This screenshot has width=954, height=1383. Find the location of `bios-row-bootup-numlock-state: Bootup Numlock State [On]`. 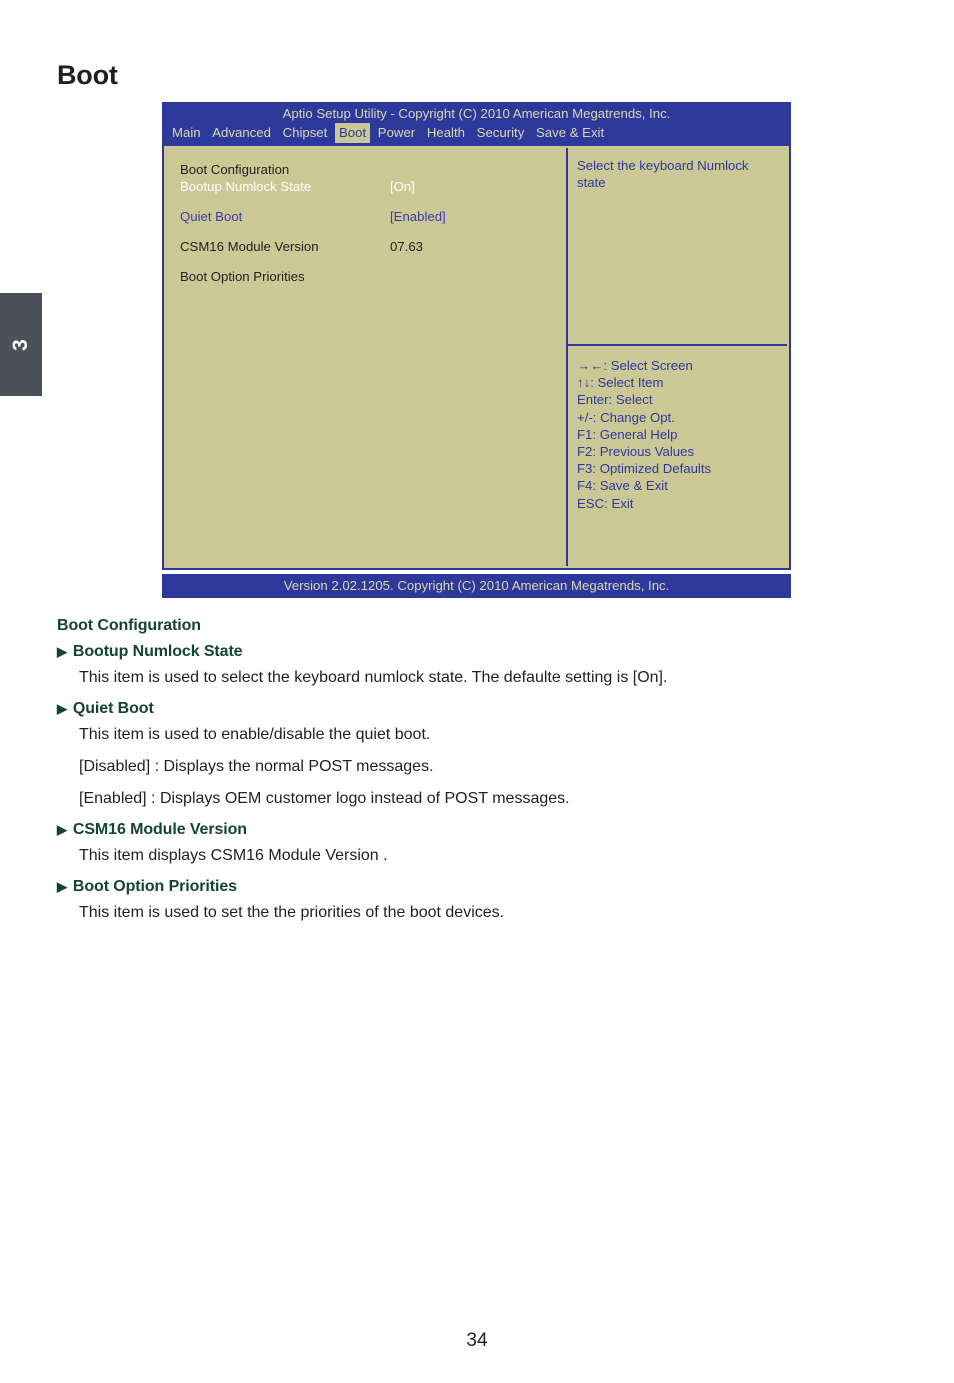

bios-row-bootup-numlock-state: Bootup Numlock State [On] is located at coordinates (373, 186).